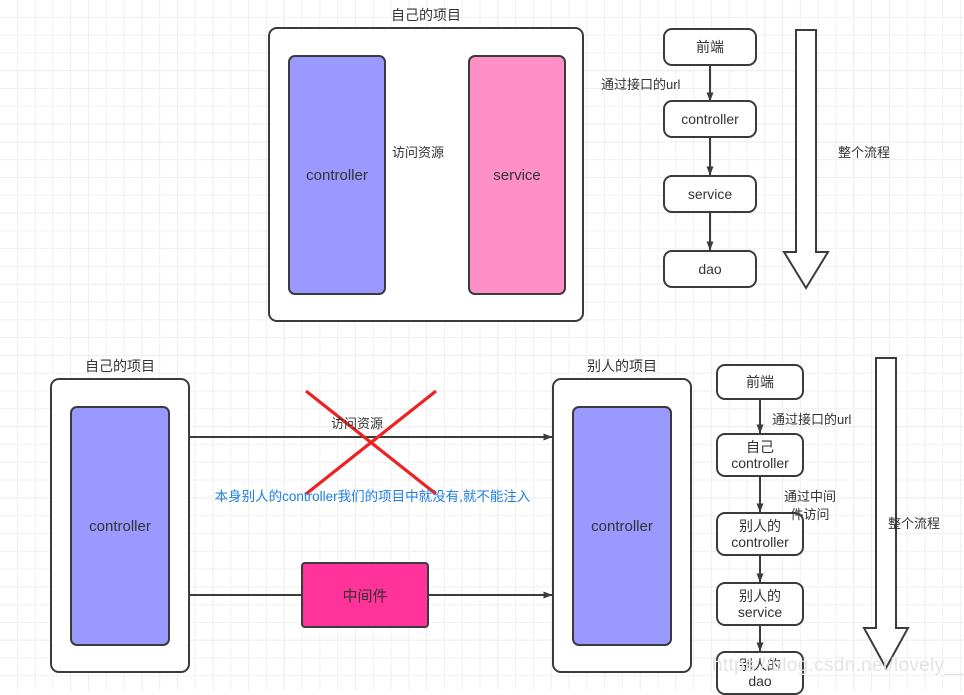  Describe the element at coordinates (809, 496) in the screenshot. I see `bottom-flow-edge-label-2-line1: 通过中间` at that location.